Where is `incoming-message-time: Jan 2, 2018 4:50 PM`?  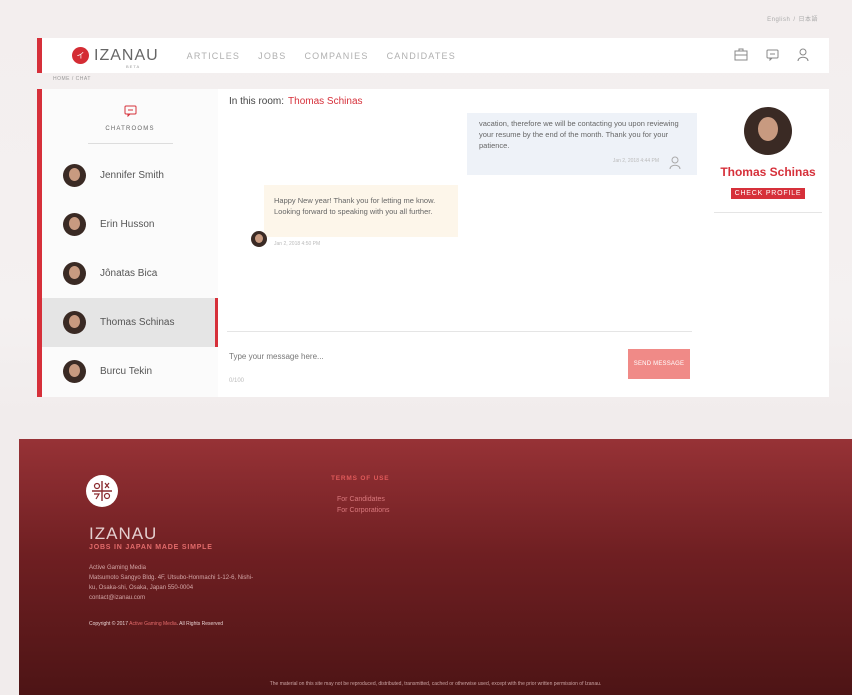 incoming-message-time: Jan 2, 2018 4:50 PM is located at coordinates (297, 244).